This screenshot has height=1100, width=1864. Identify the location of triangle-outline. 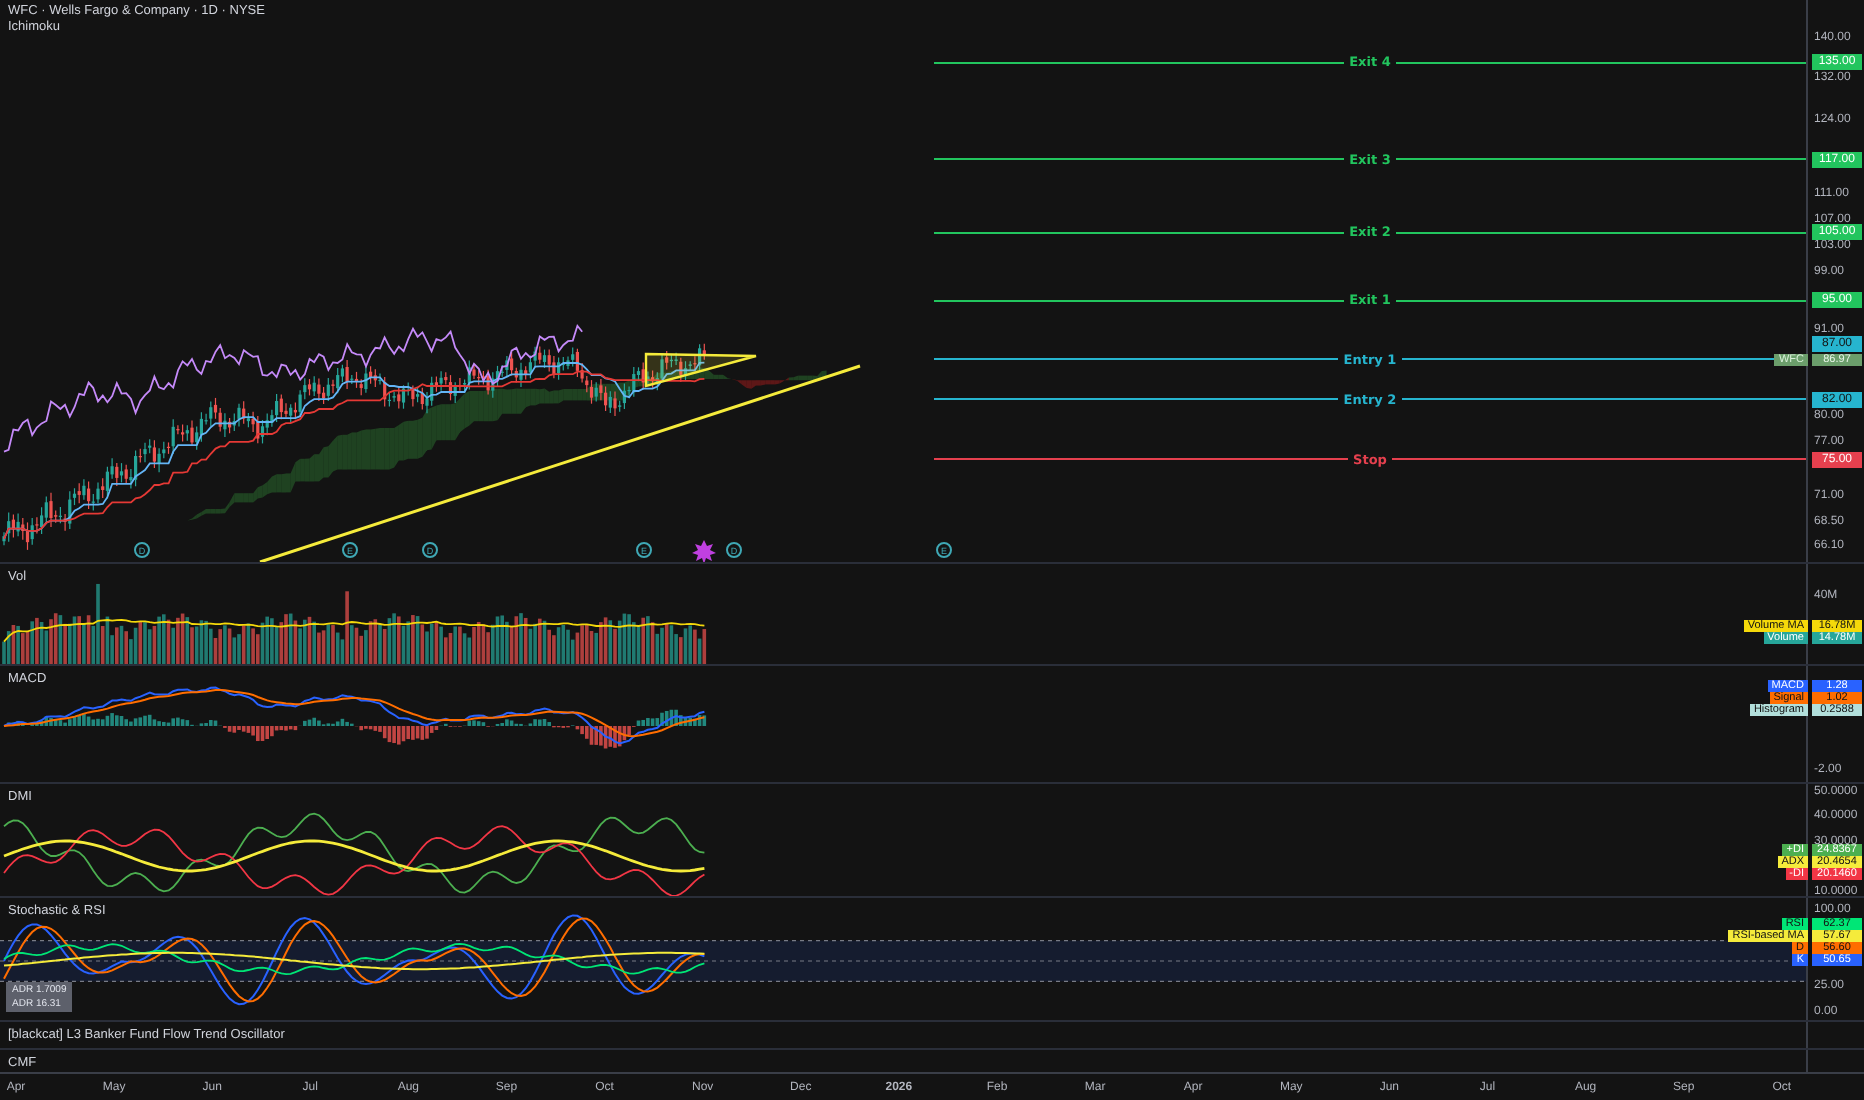
(701, 370).